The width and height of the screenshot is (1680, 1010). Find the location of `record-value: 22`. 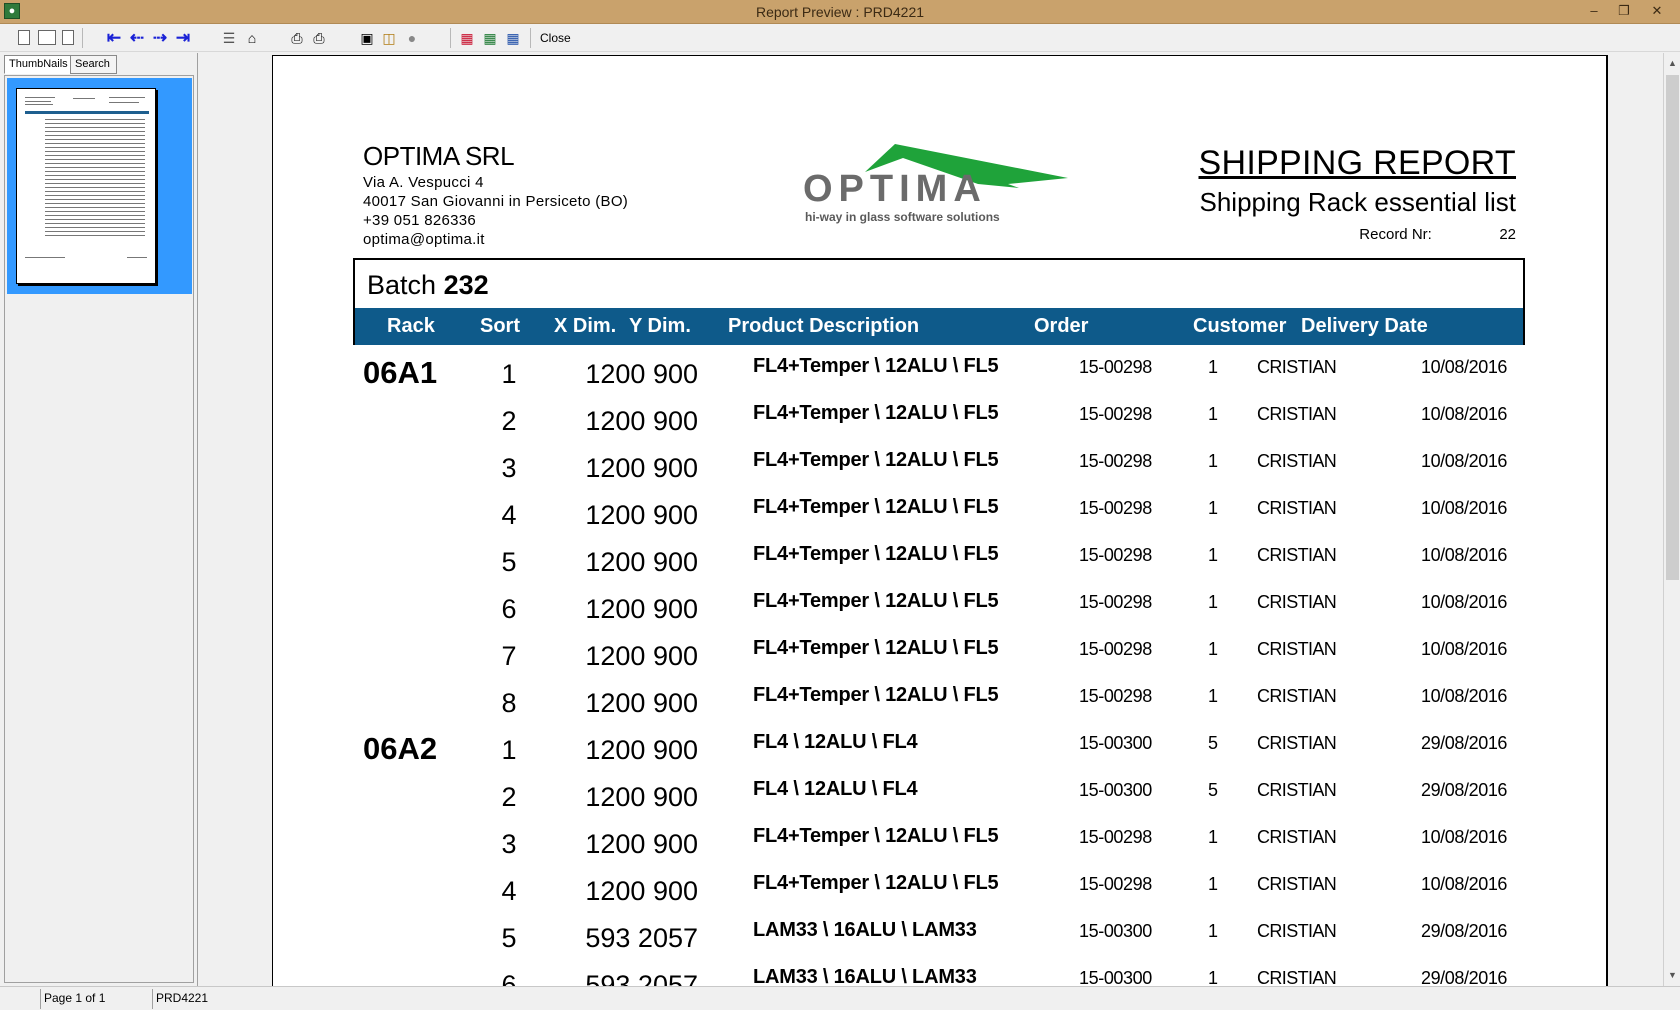

record-value: 22 is located at coordinates (1507, 234).